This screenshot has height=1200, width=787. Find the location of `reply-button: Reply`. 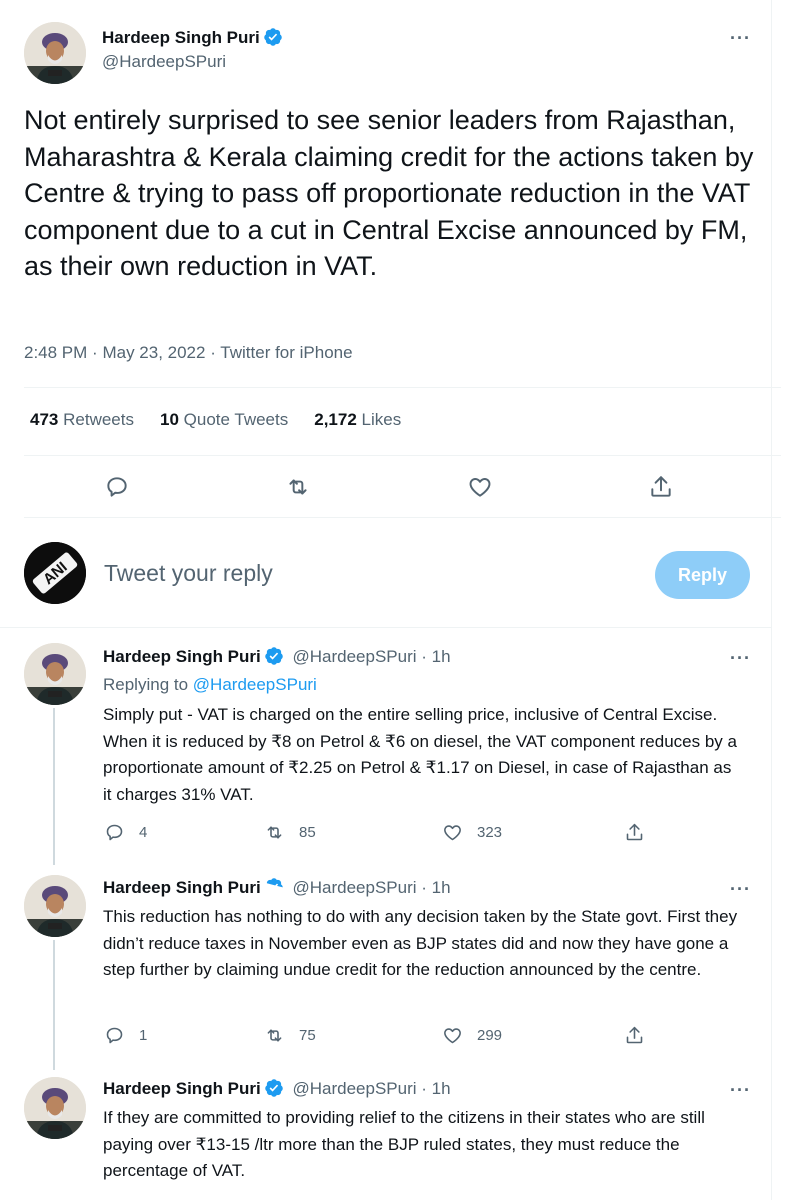

reply-button: Reply is located at coordinates (702, 575).